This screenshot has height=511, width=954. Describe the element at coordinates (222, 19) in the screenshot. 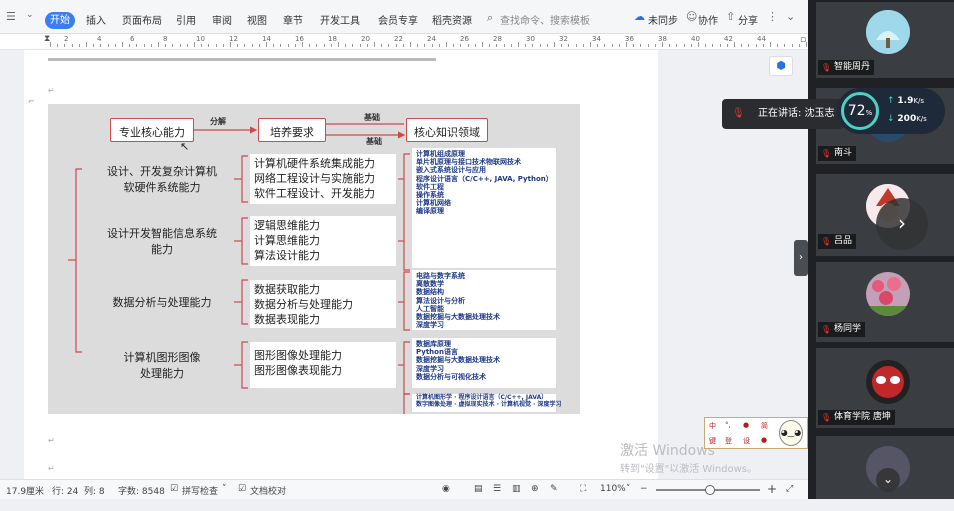

I see `tab-review: 审阅` at that location.